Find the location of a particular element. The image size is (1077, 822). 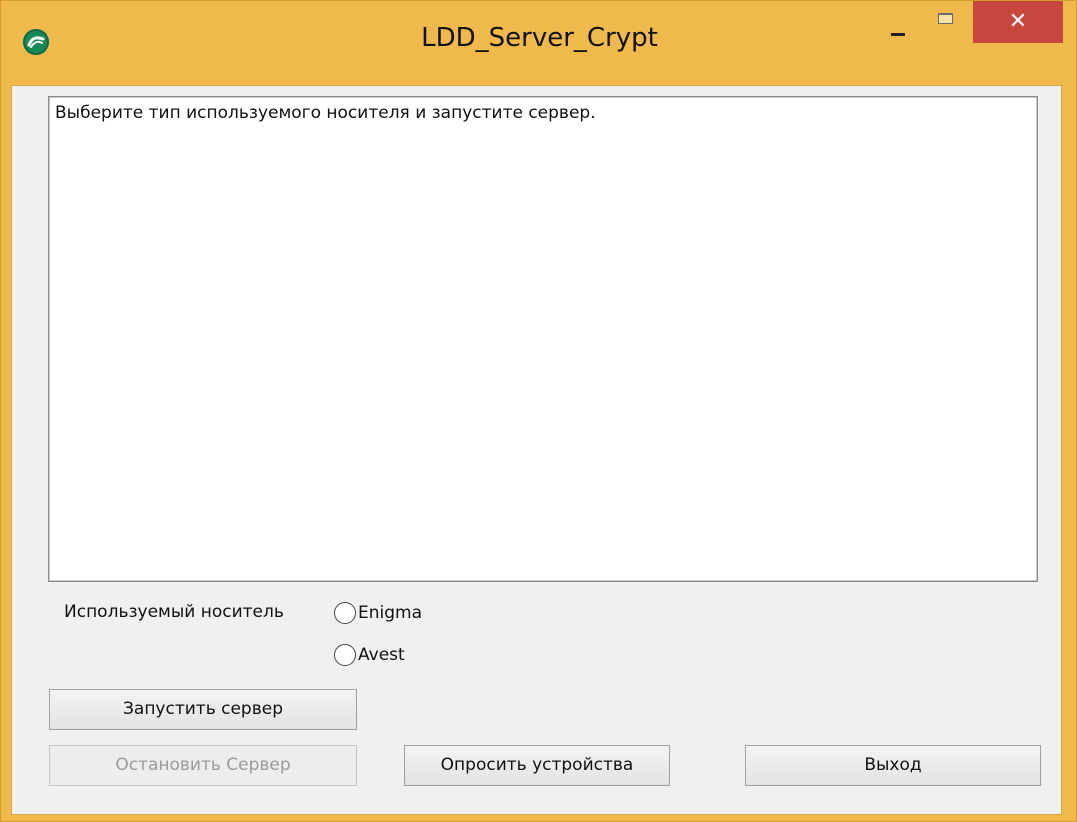

radio-enigma is located at coordinates (345, 613).